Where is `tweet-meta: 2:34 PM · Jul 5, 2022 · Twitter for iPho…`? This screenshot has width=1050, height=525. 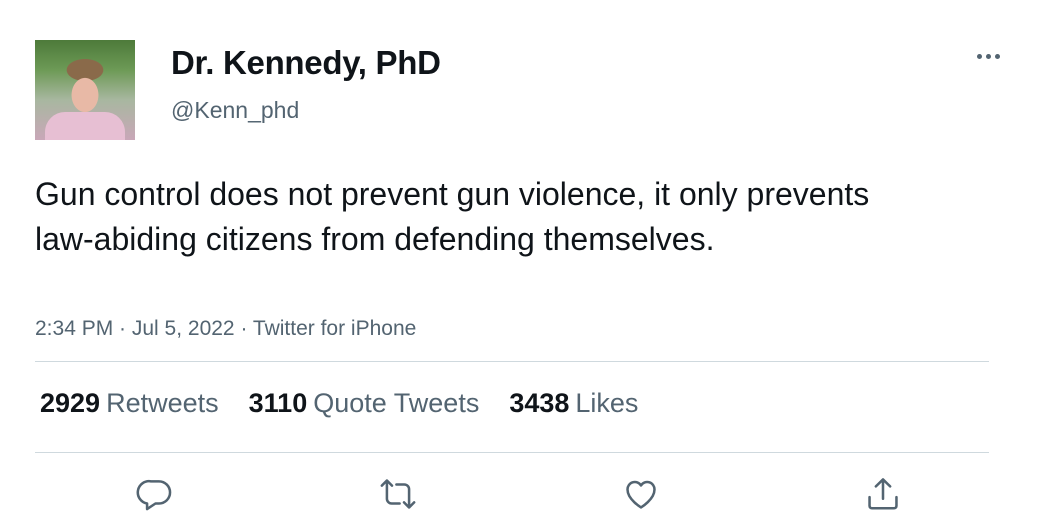
tweet-meta: 2:34 PM · Jul 5, 2022 · Twitter for iPho… is located at coordinates (225, 329).